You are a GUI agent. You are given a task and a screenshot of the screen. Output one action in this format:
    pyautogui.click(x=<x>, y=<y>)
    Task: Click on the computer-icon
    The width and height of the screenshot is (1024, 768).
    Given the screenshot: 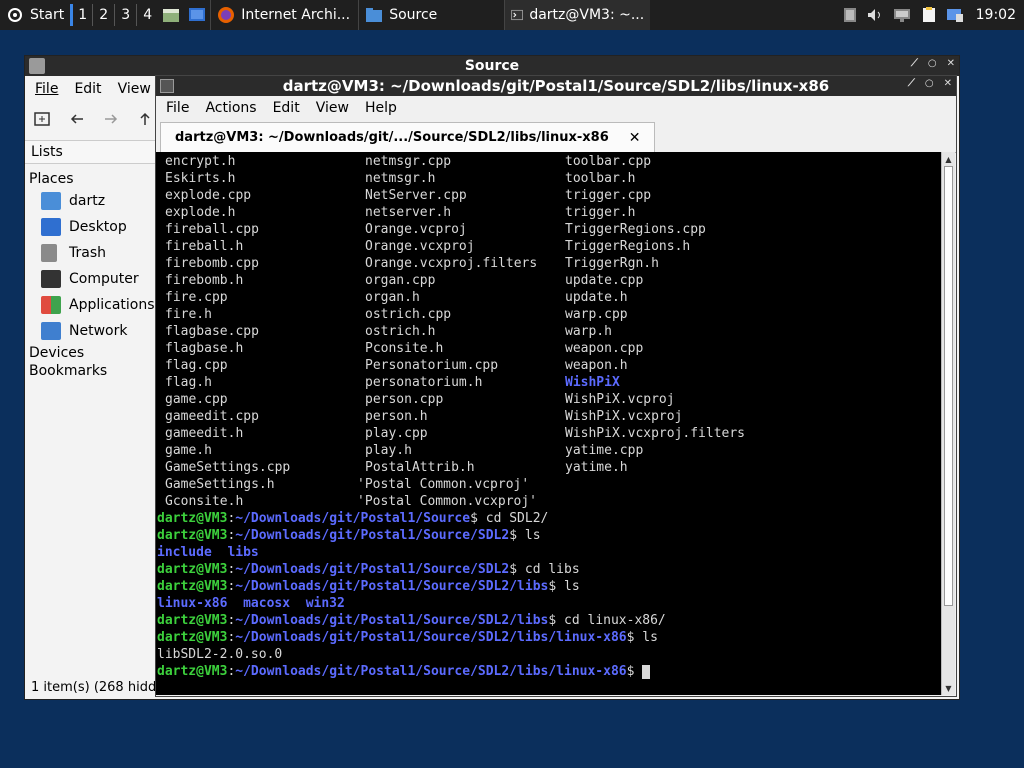 What is the action you would take?
    pyautogui.click(x=51, y=279)
    